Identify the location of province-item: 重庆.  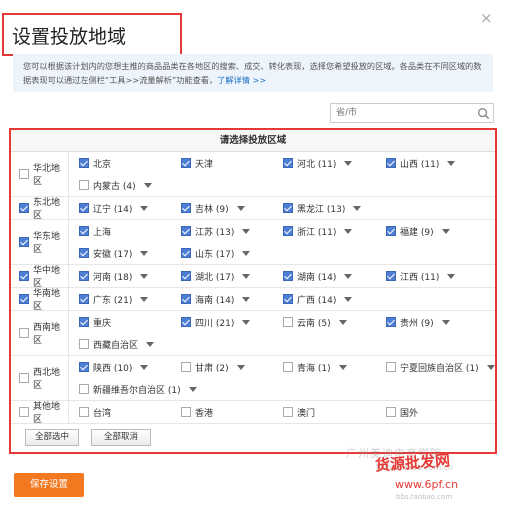
(95, 322).